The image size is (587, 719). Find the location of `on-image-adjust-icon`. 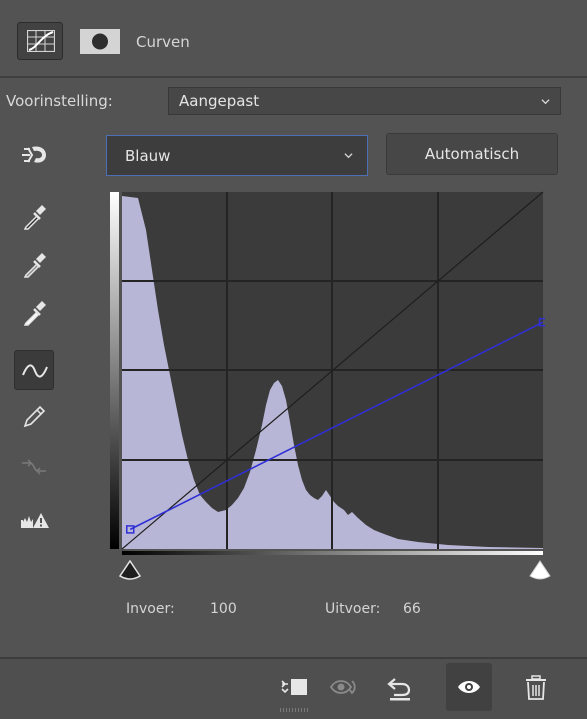

on-image-adjust-icon is located at coordinates (34, 155).